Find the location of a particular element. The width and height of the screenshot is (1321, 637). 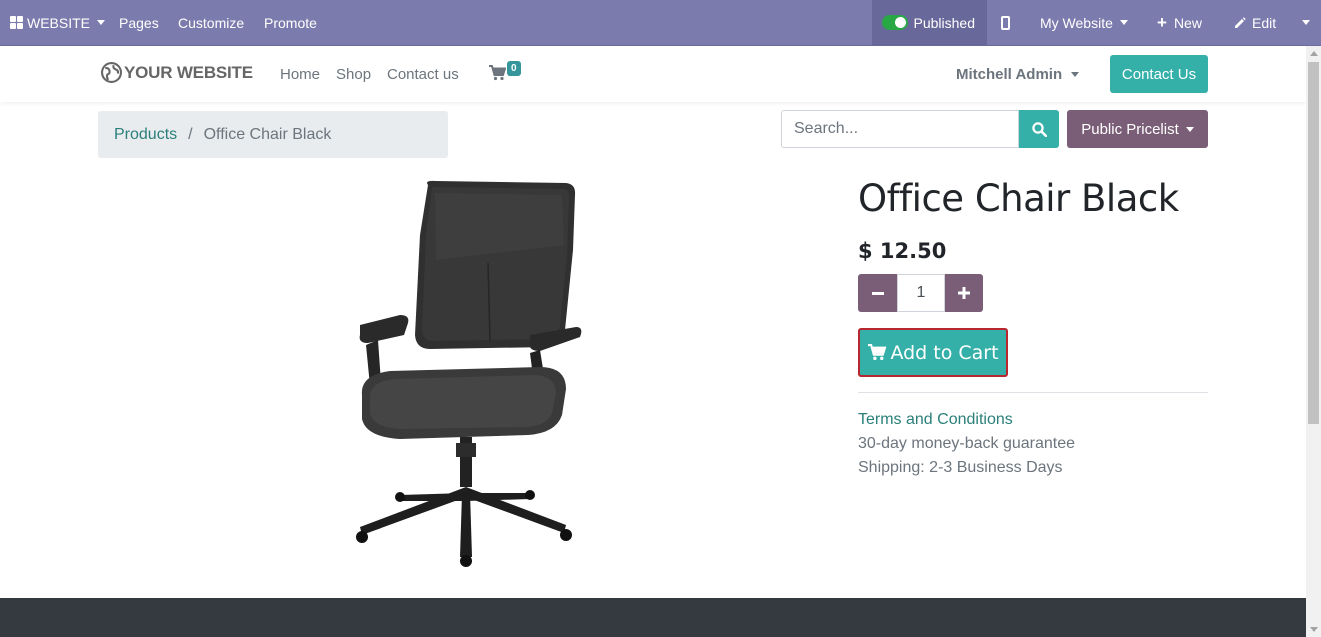

product-image is located at coordinates (465, 375).